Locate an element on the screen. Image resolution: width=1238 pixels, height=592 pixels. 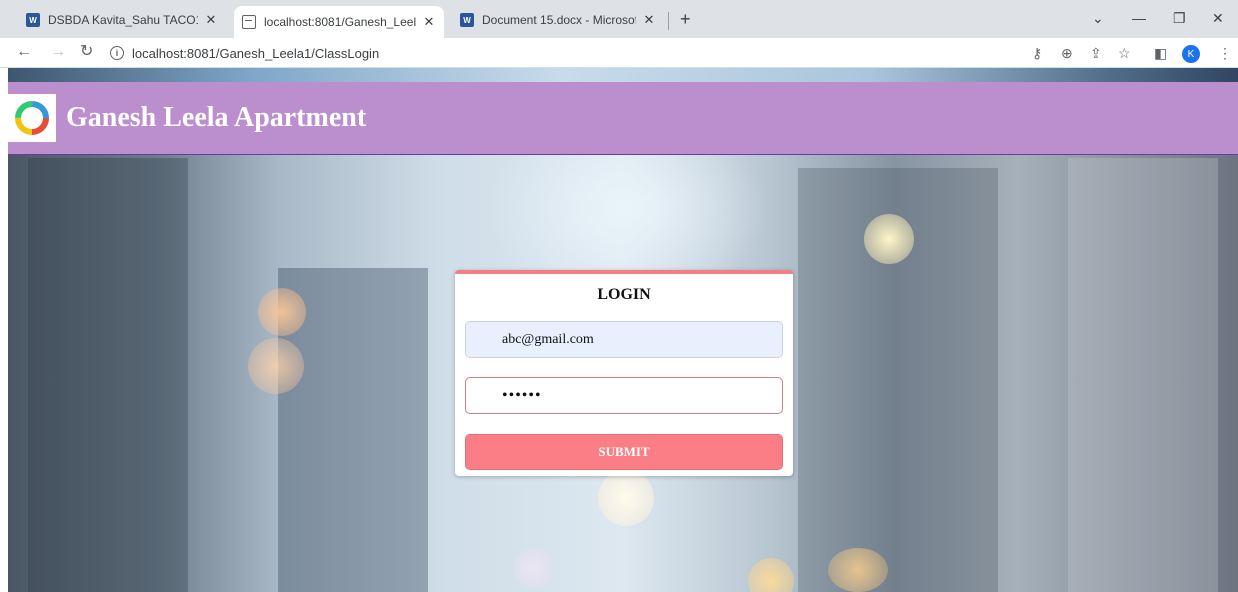
forward-icon: → is located at coordinates (58, 52).